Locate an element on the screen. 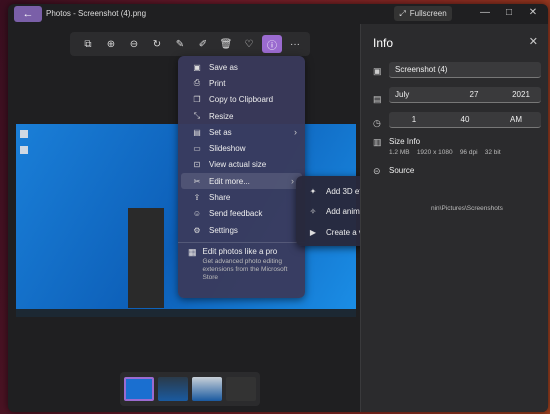  delete-icon: 🗑 is located at coordinates (226, 44).